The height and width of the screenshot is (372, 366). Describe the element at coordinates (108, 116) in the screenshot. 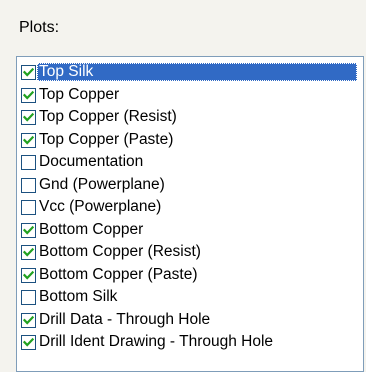

I see `plot-item-label: Top Copper (Resist)` at that location.